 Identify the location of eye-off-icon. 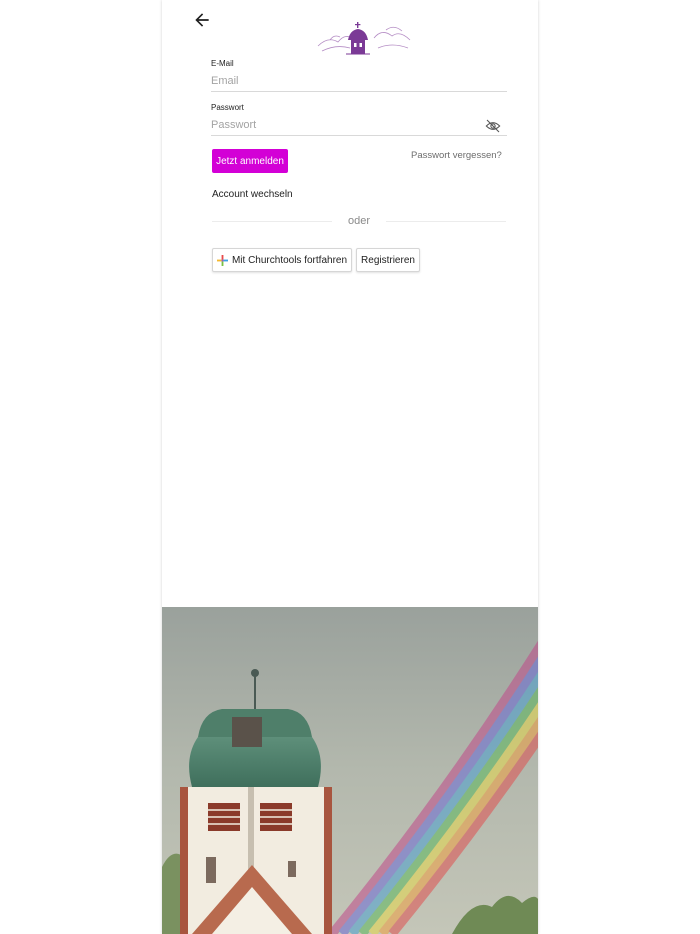
(493, 126).